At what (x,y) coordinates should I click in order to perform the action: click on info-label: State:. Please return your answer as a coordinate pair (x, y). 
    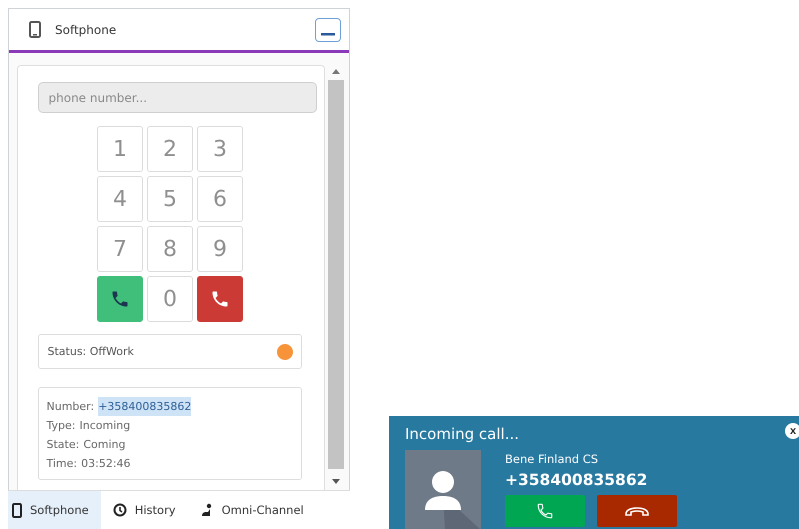
    Looking at the image, I should click on (63, 445).